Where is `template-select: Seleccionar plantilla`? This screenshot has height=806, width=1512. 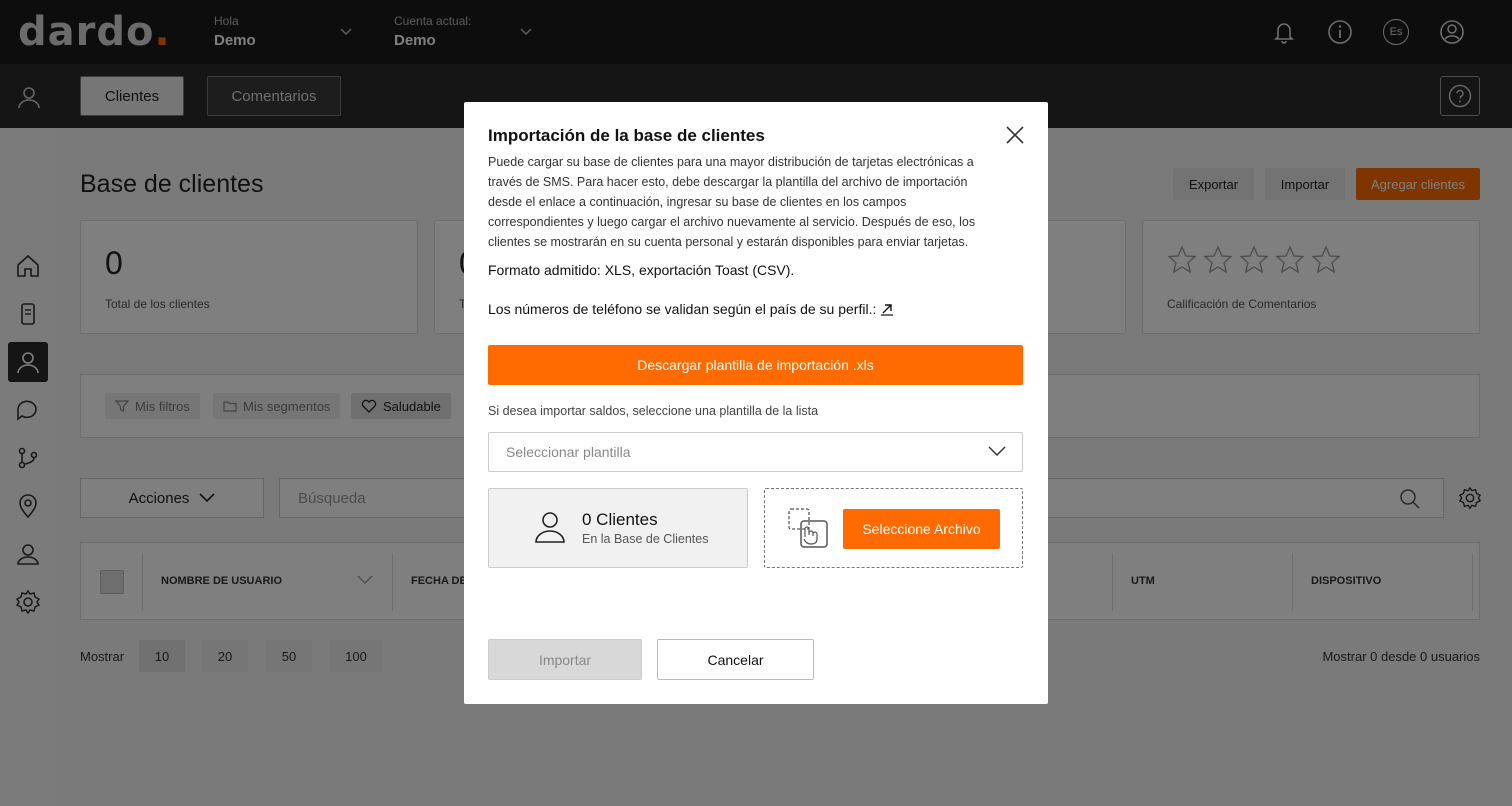 template-select: Seleccionar plantilla is located at coordinates (755, 452).